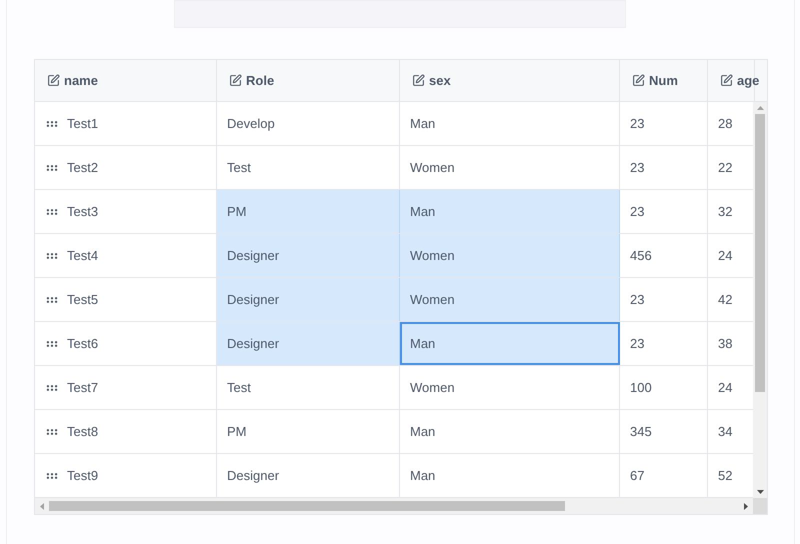 The height and width of the screenshot is (544, 800). What do you see at coordinates (664, 387) in the screenshot?
I see `table-cell: 100` at bounding box center [664, 387].